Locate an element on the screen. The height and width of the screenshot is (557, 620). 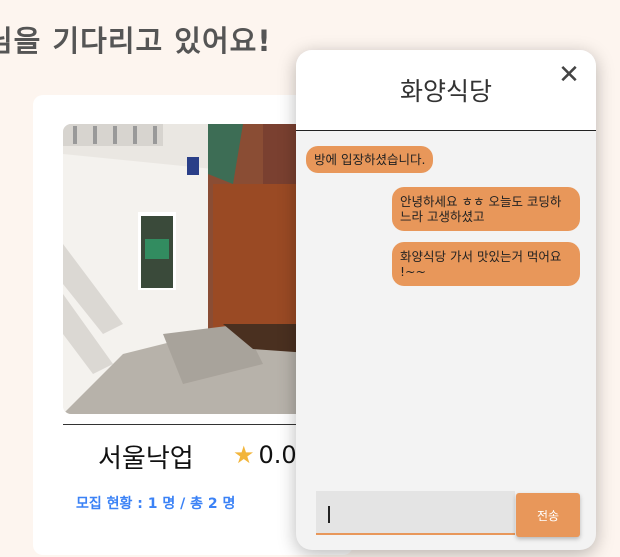
send-button: 전송 is located at coordinates (548, 515).